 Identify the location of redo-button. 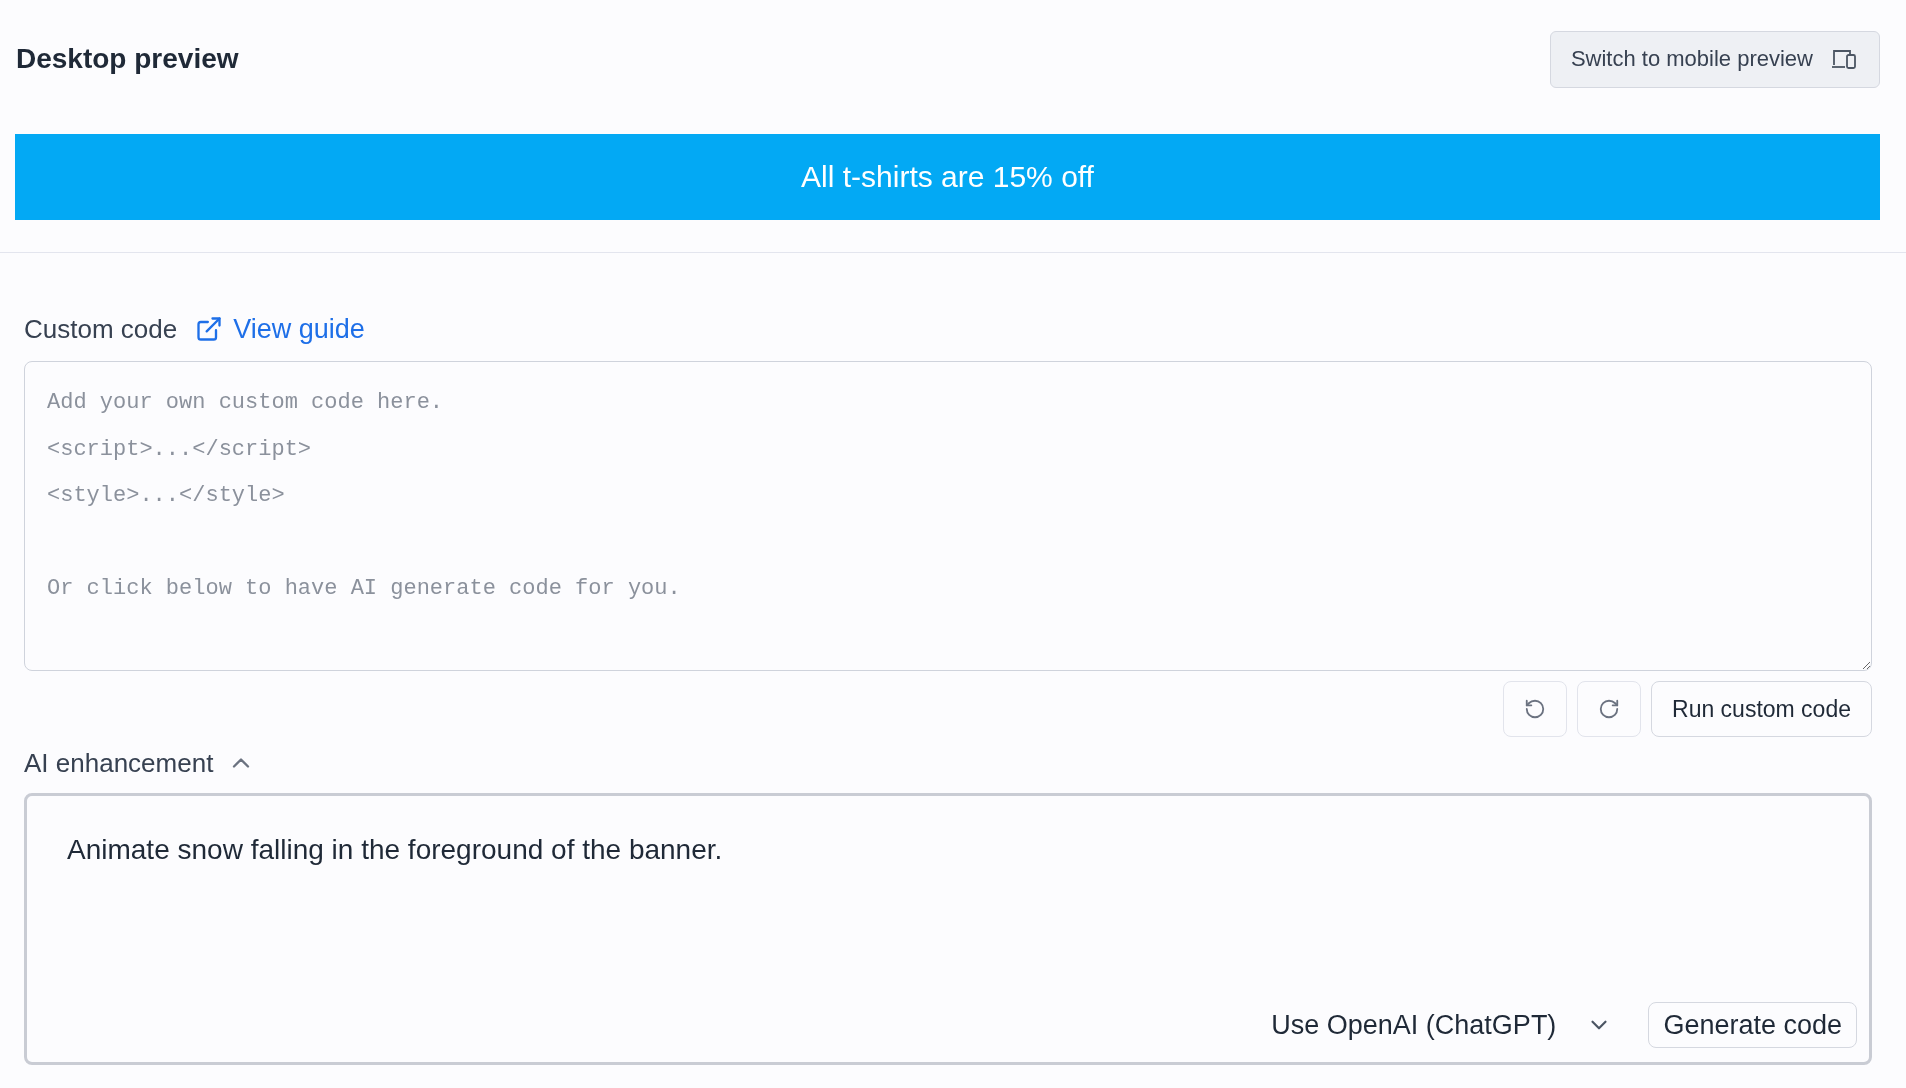
(1609, 709).